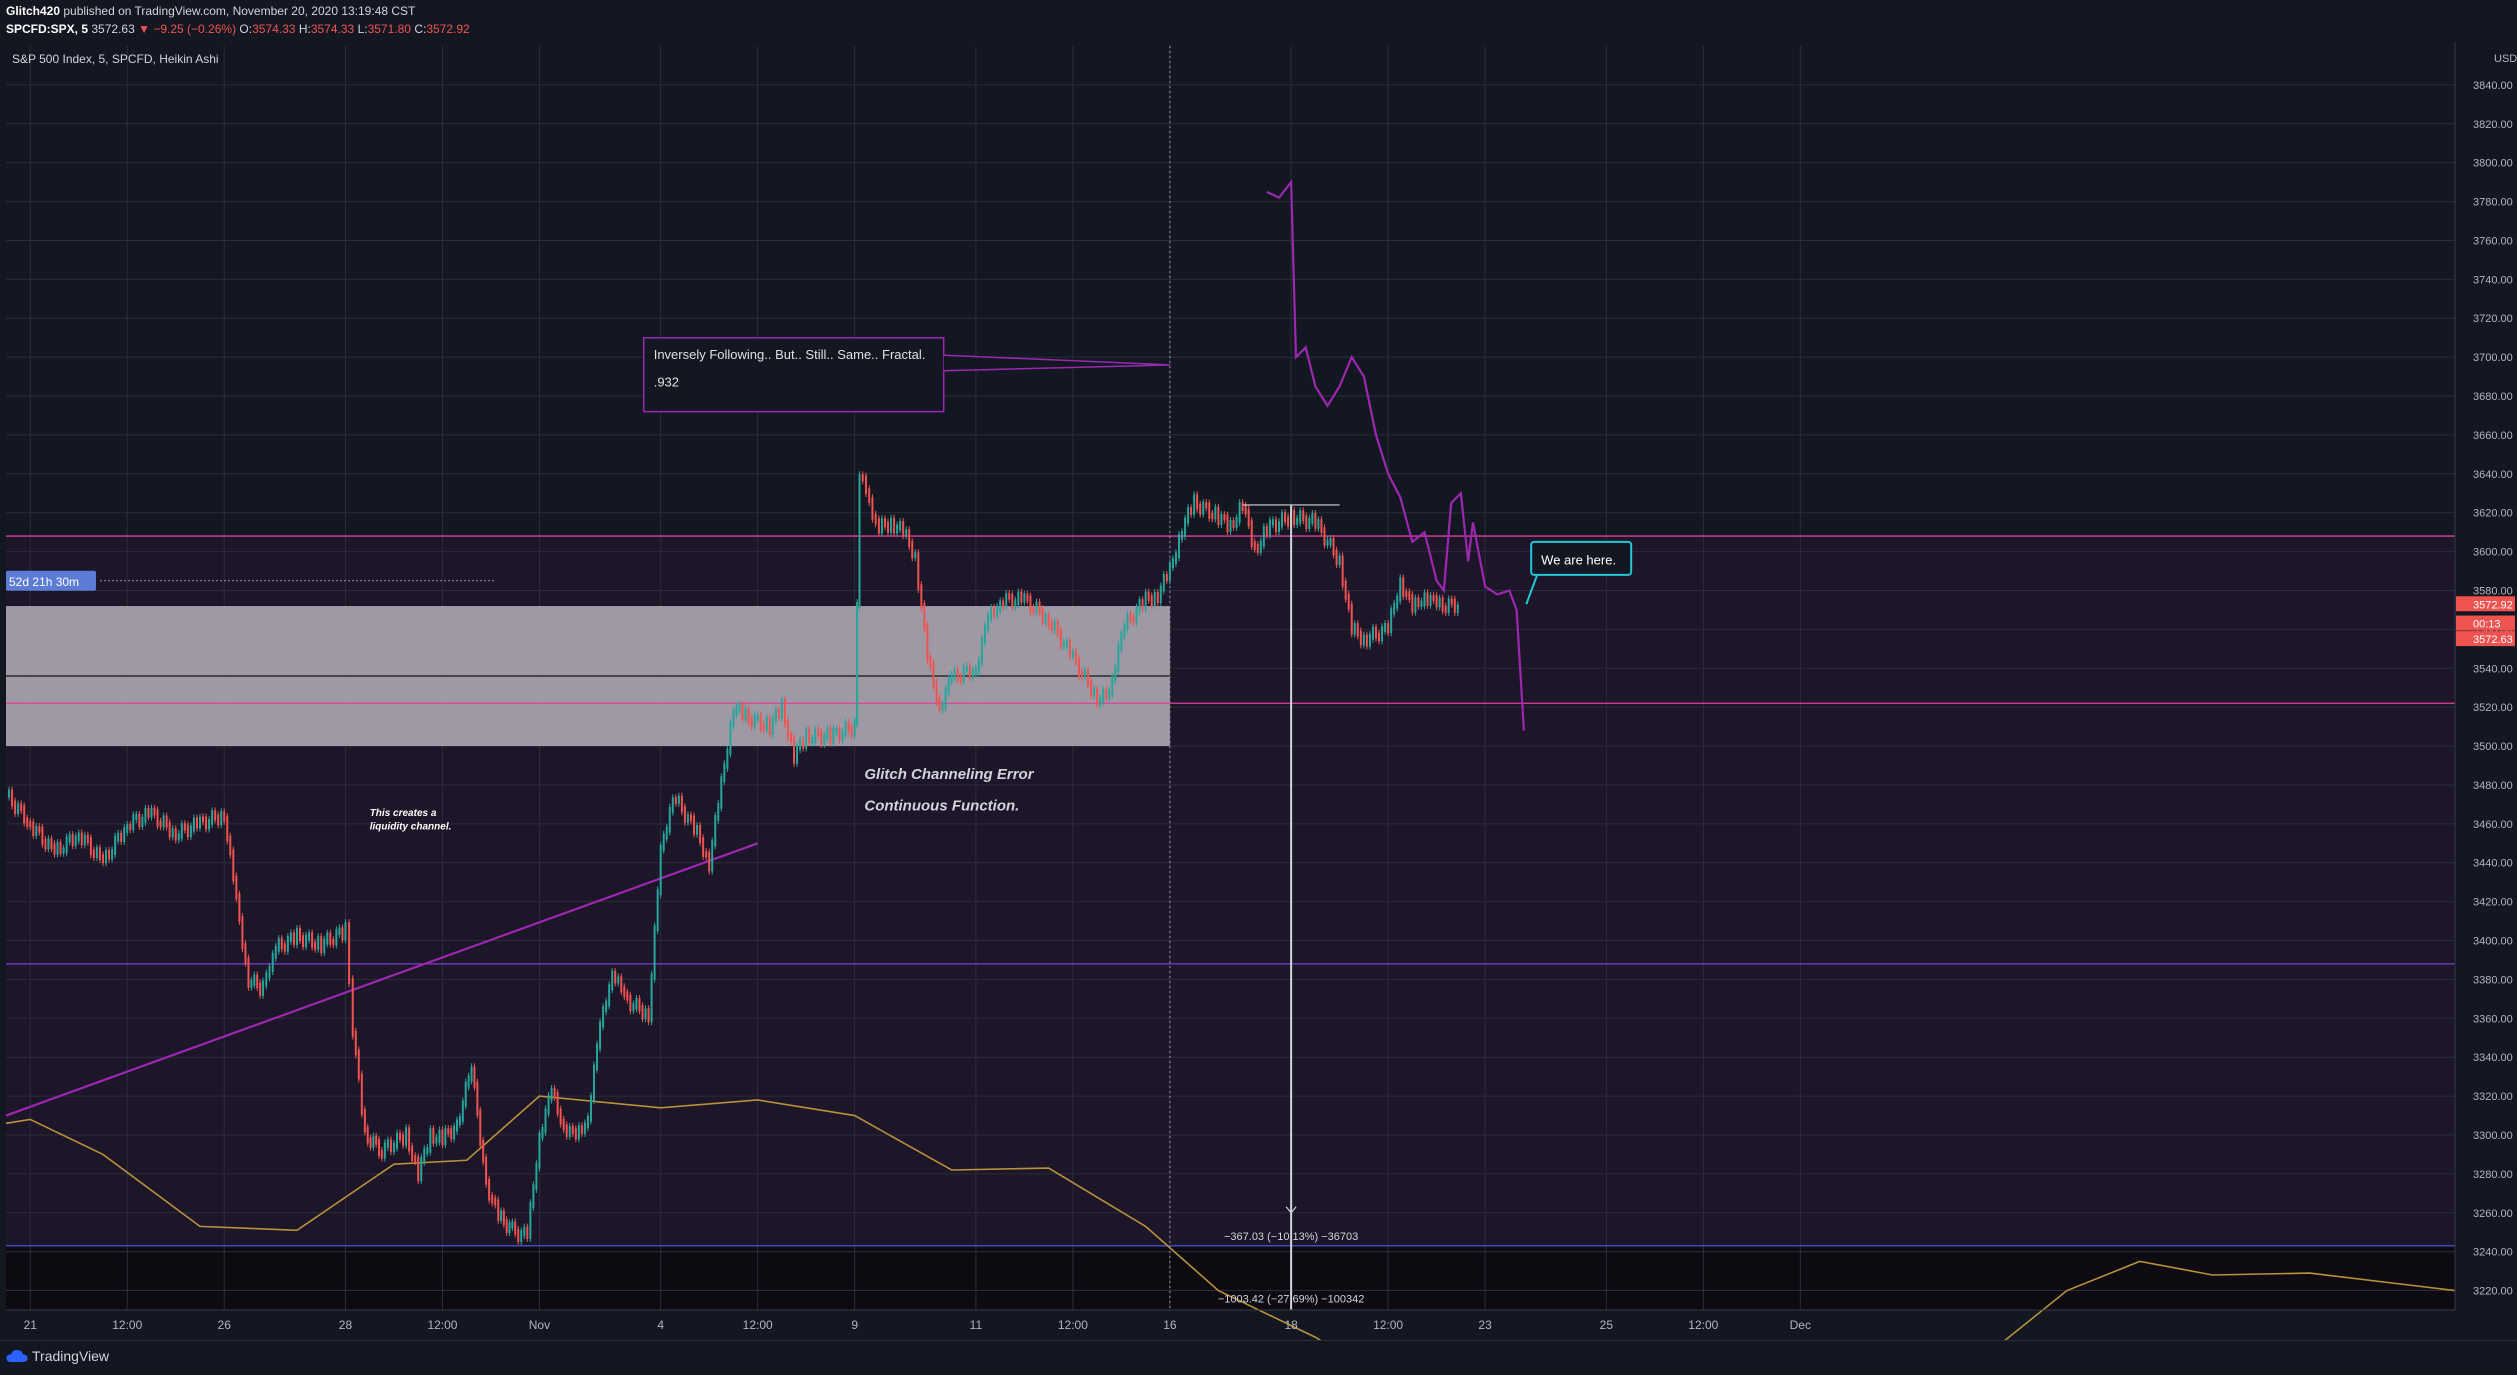 The image size is (2517, 1375). Describe the element at coordinates (2493, 319) in the screenshot. I see `y-tick-label: 3720.00` at that location.